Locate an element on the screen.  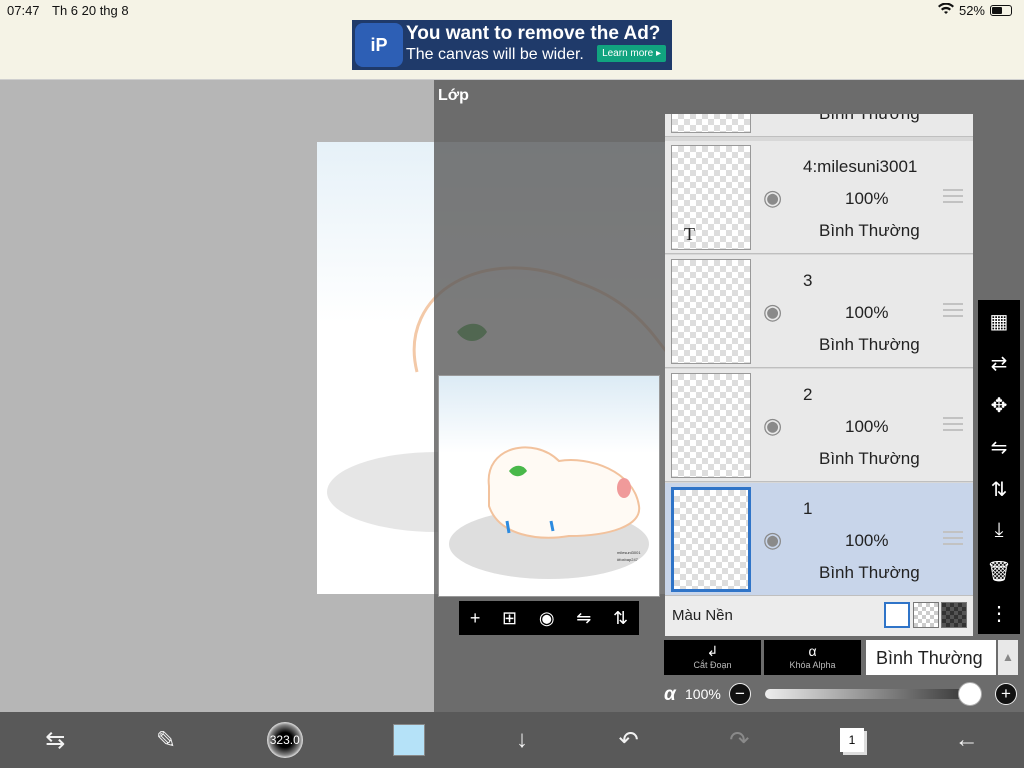
alpha-symbol: α is located at coordinates (670, 694).